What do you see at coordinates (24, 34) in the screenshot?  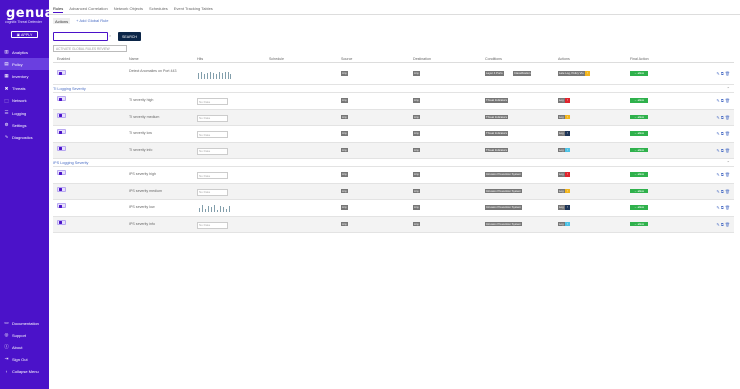 I see `apply-button: ▣ APPLY` at bounding box center [24, 34].